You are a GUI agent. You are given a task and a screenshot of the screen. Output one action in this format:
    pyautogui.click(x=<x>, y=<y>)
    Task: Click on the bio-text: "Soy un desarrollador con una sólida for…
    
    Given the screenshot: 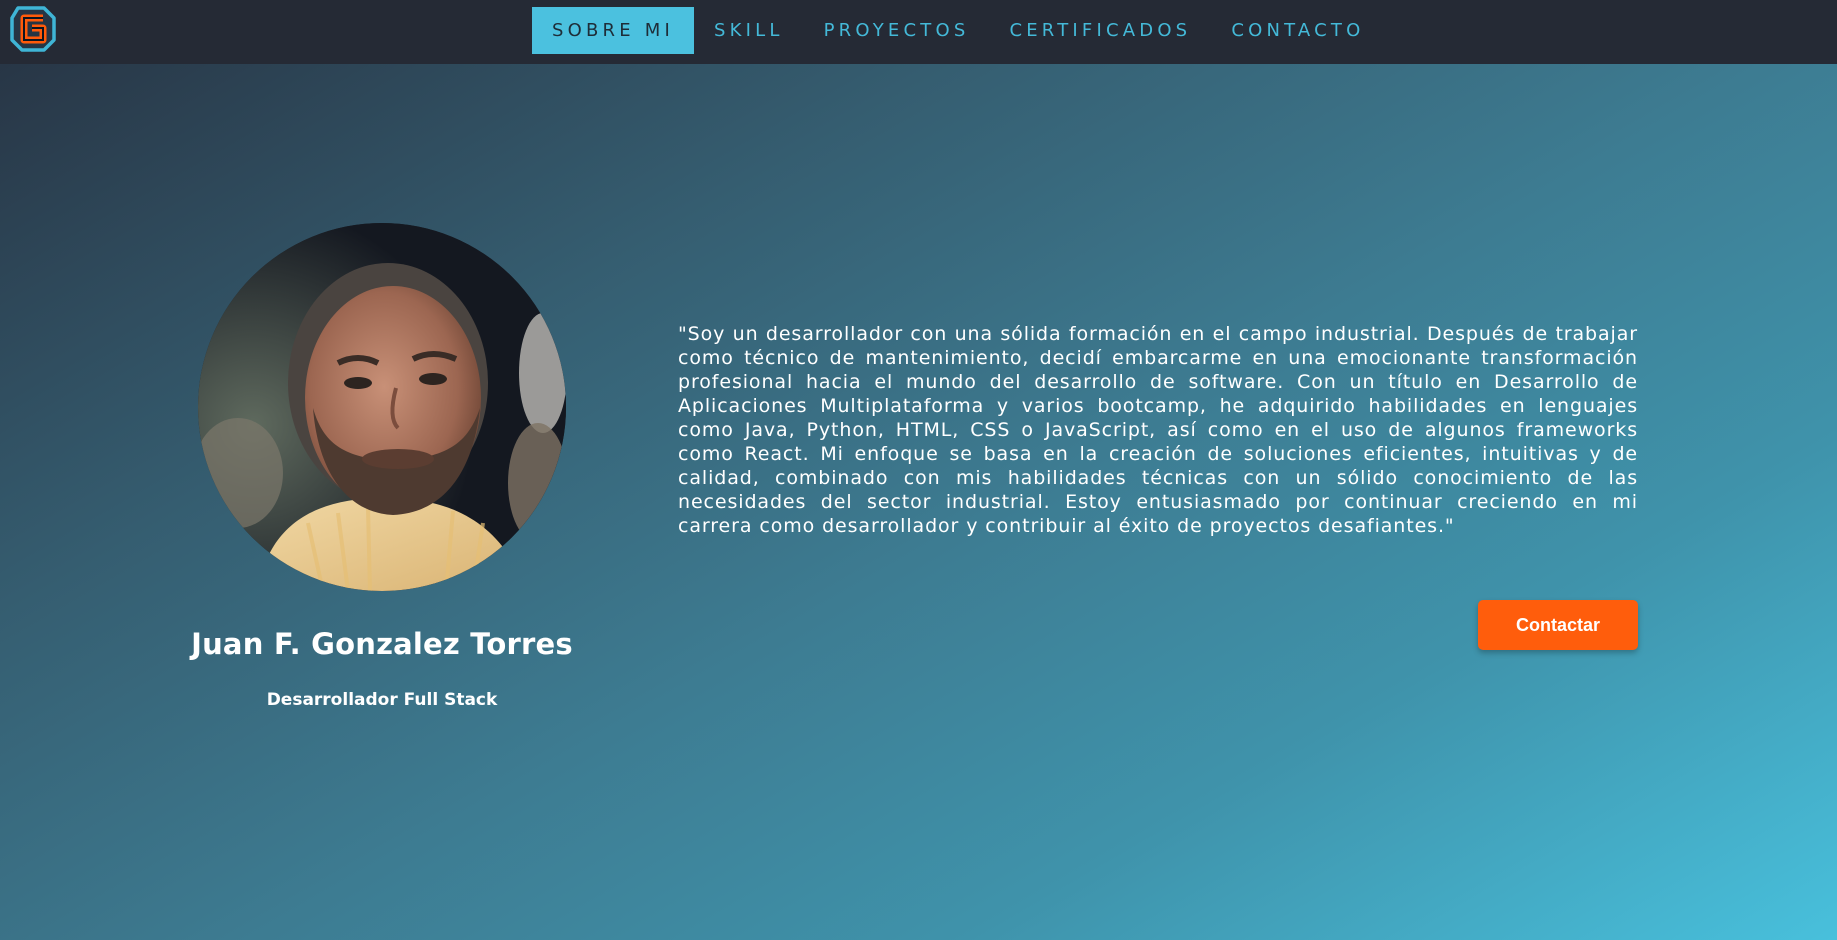 What is the action you would take?
    pyautogui.click(x=1158, y=430)
    